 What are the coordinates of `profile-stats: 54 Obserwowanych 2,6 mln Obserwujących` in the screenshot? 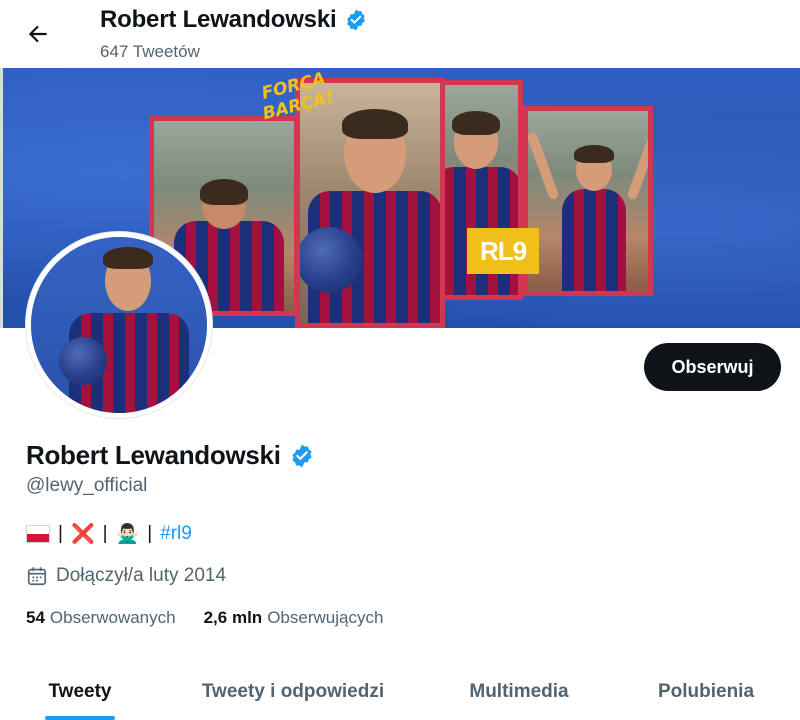 It's located at (204, 618).